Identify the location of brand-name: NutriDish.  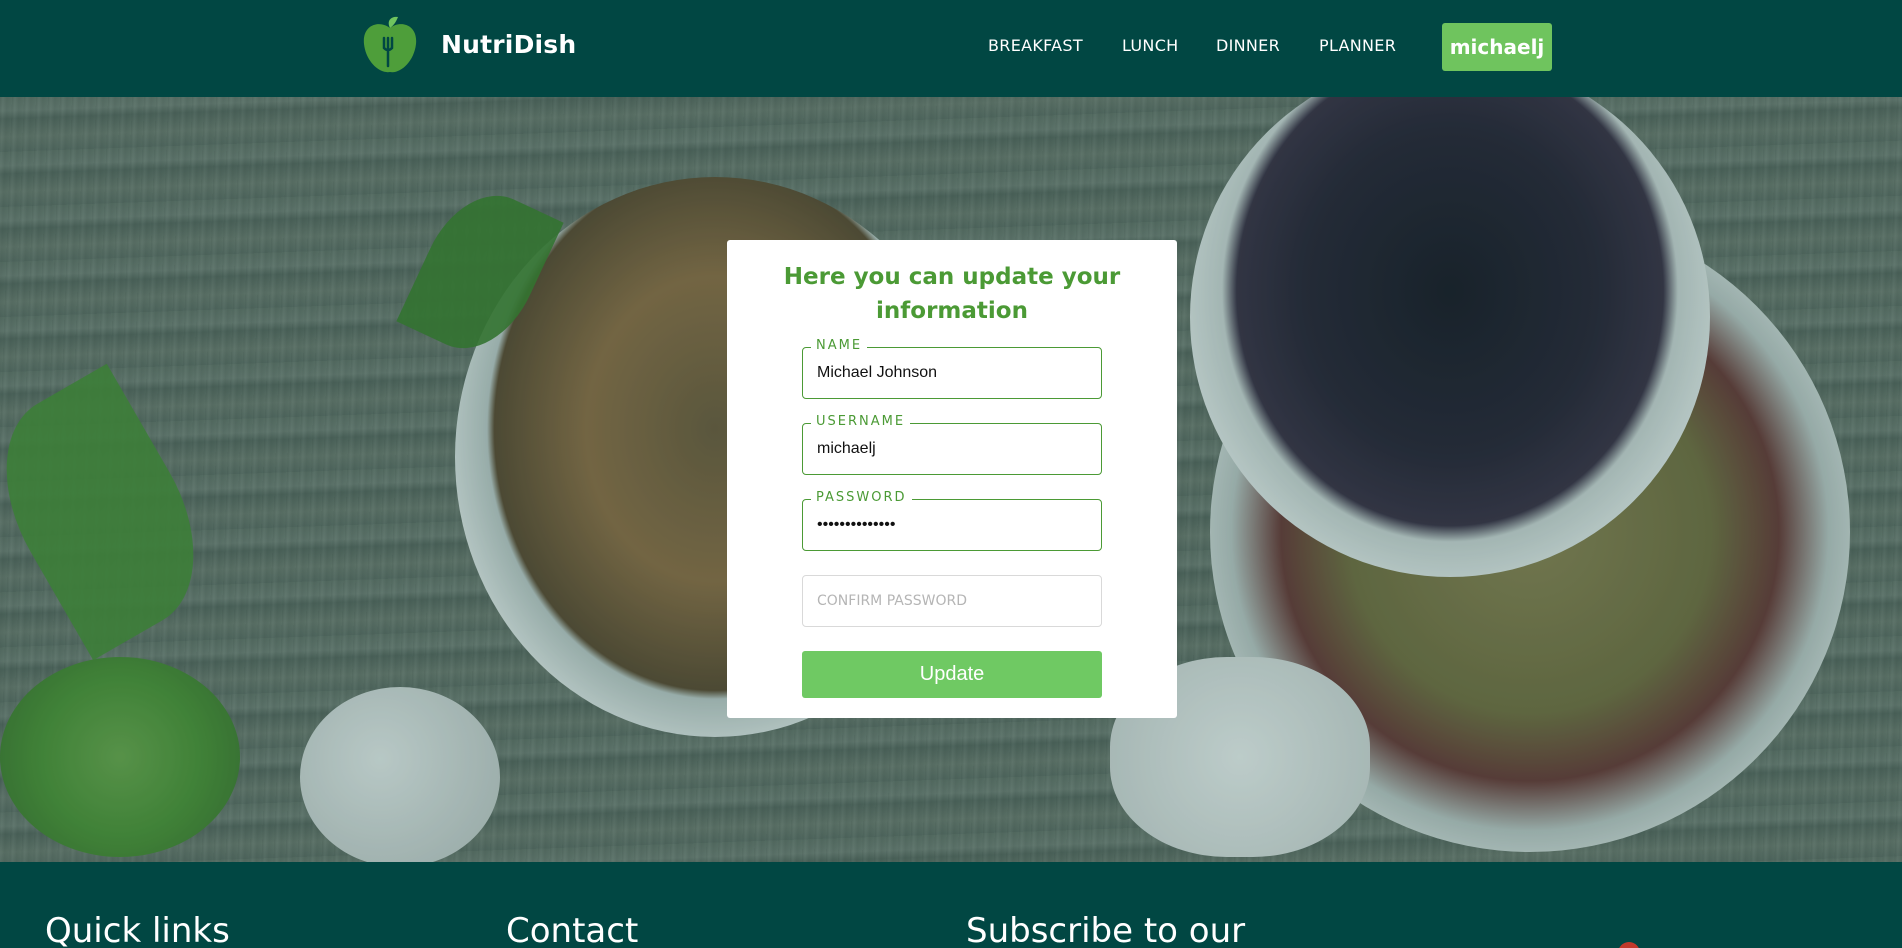
(508, 44).